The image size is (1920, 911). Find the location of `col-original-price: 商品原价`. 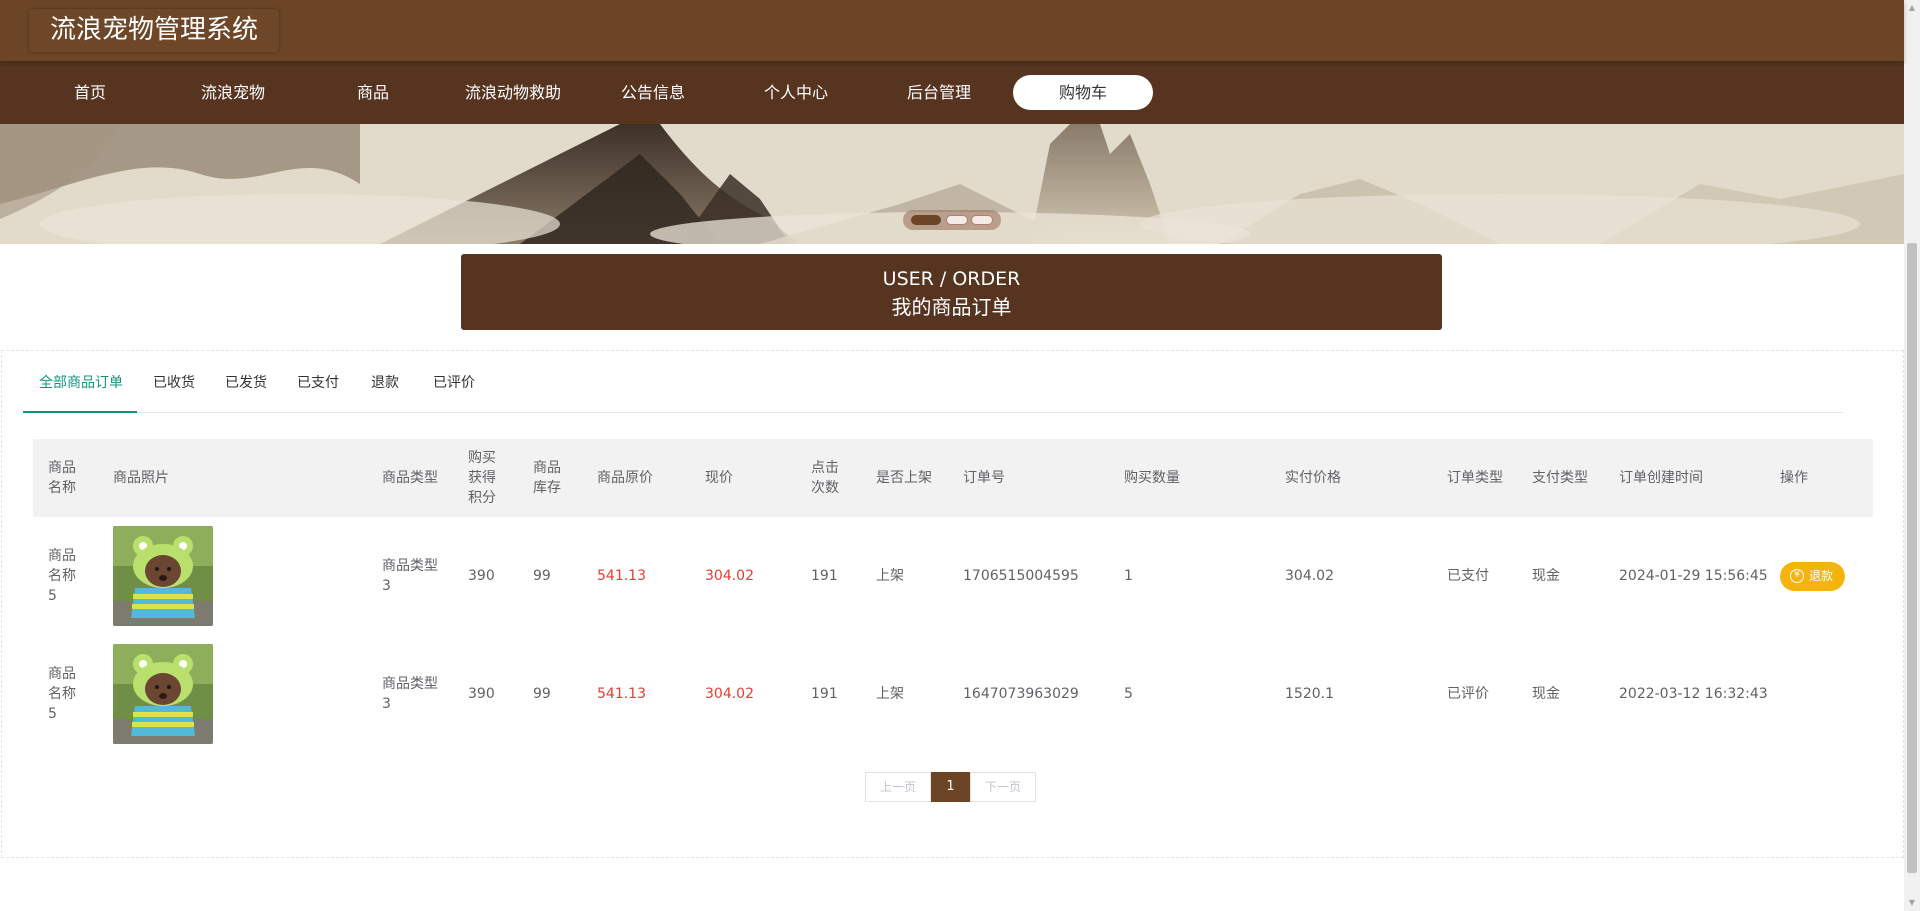

col-original-price: 商品原价 is located at coordinates (625, 478).